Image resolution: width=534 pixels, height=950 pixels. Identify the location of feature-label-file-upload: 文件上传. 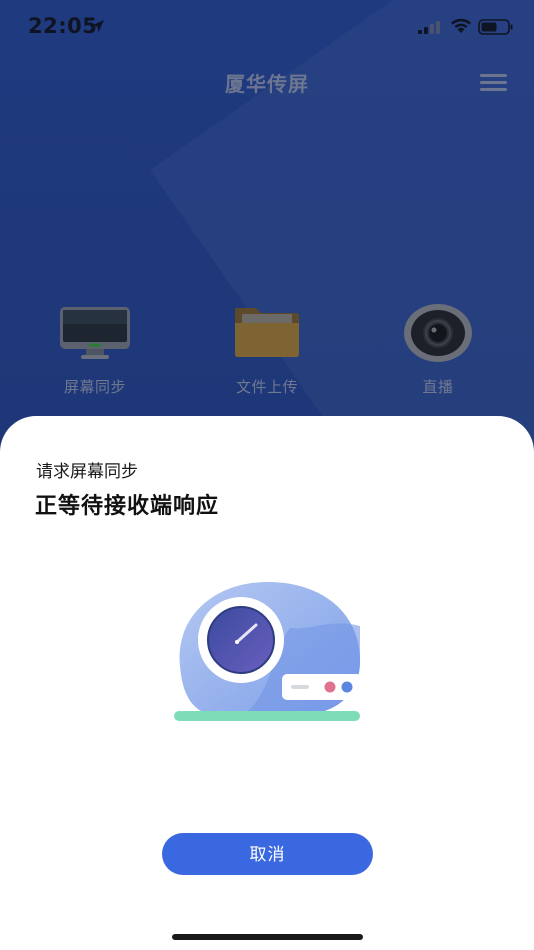
(266, 387).